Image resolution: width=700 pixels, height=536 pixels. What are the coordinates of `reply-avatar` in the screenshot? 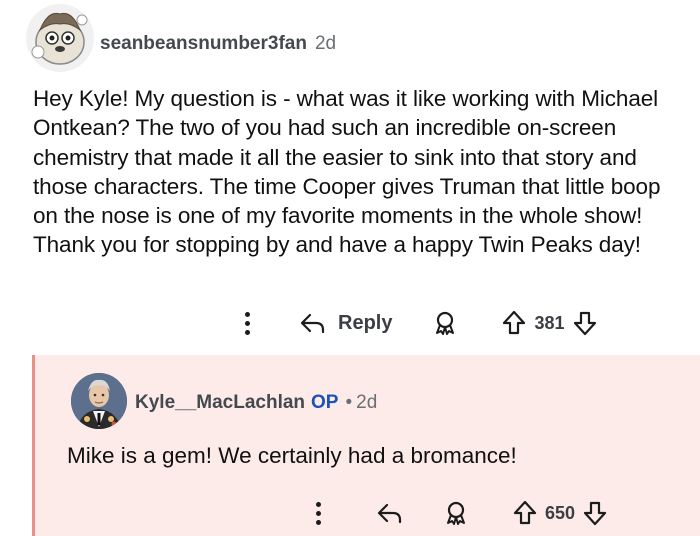 It's located at (99, 401).